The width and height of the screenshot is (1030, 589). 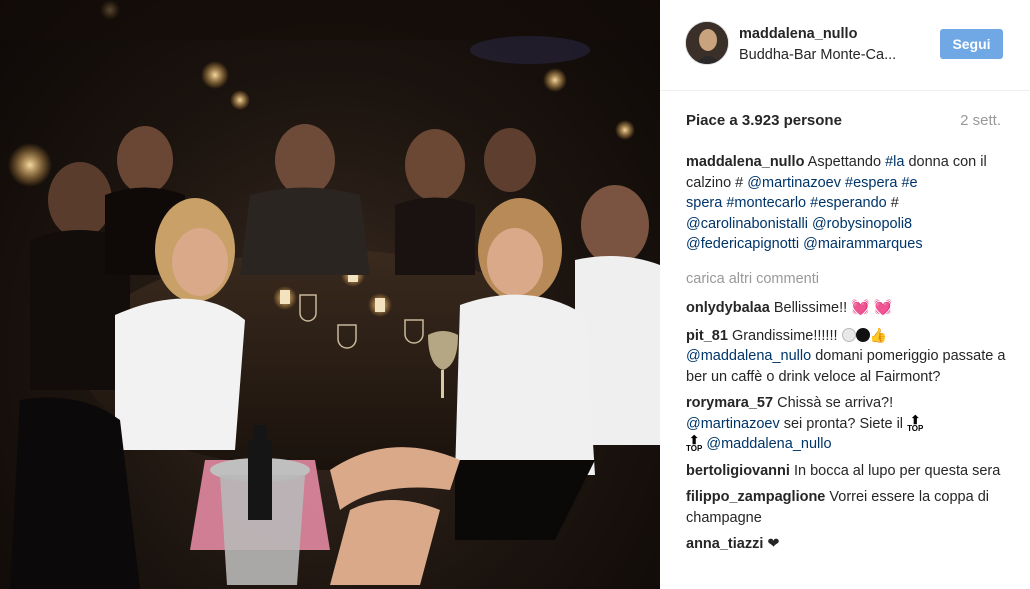 I want to click on comment-item: onlydybalaa Bellissime!! 💓 💓, so click(x=846, y=308).